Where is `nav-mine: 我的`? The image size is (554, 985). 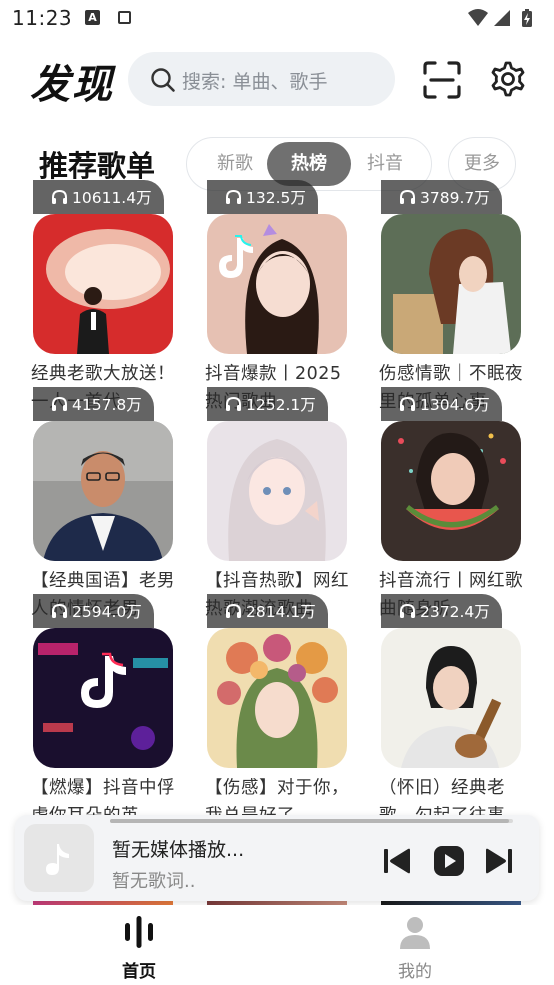 nav-mine: 我的 is located at coordinates (415, 947).